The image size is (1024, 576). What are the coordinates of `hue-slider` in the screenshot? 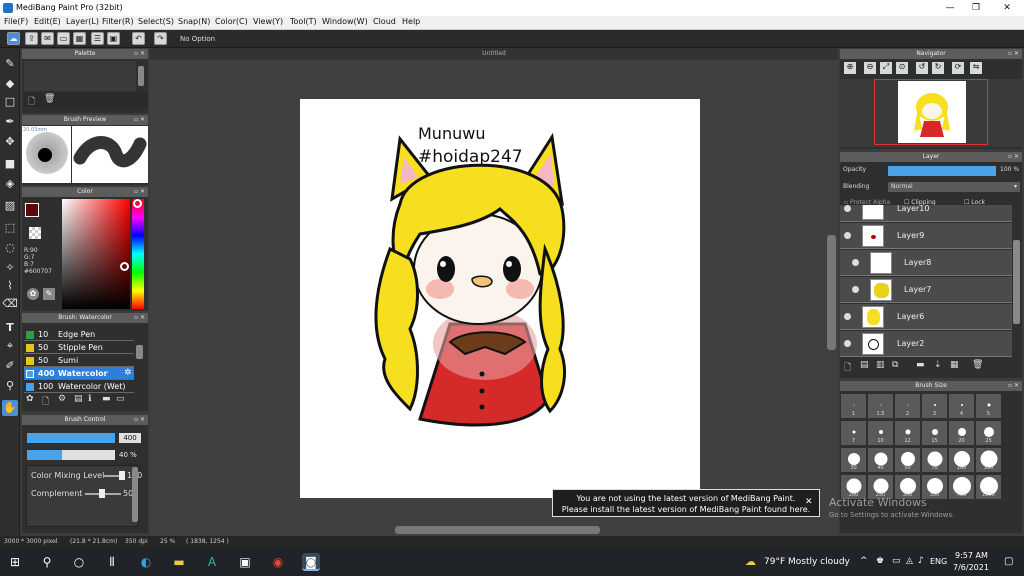 It's located at (138, 254).